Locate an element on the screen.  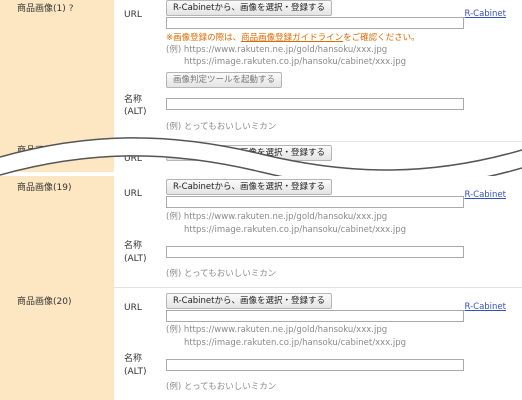
guideline-warning: ※画像登録の際は、商品画像登録ガイドラインをご確認ください。 is located at coordinates (293, 38).